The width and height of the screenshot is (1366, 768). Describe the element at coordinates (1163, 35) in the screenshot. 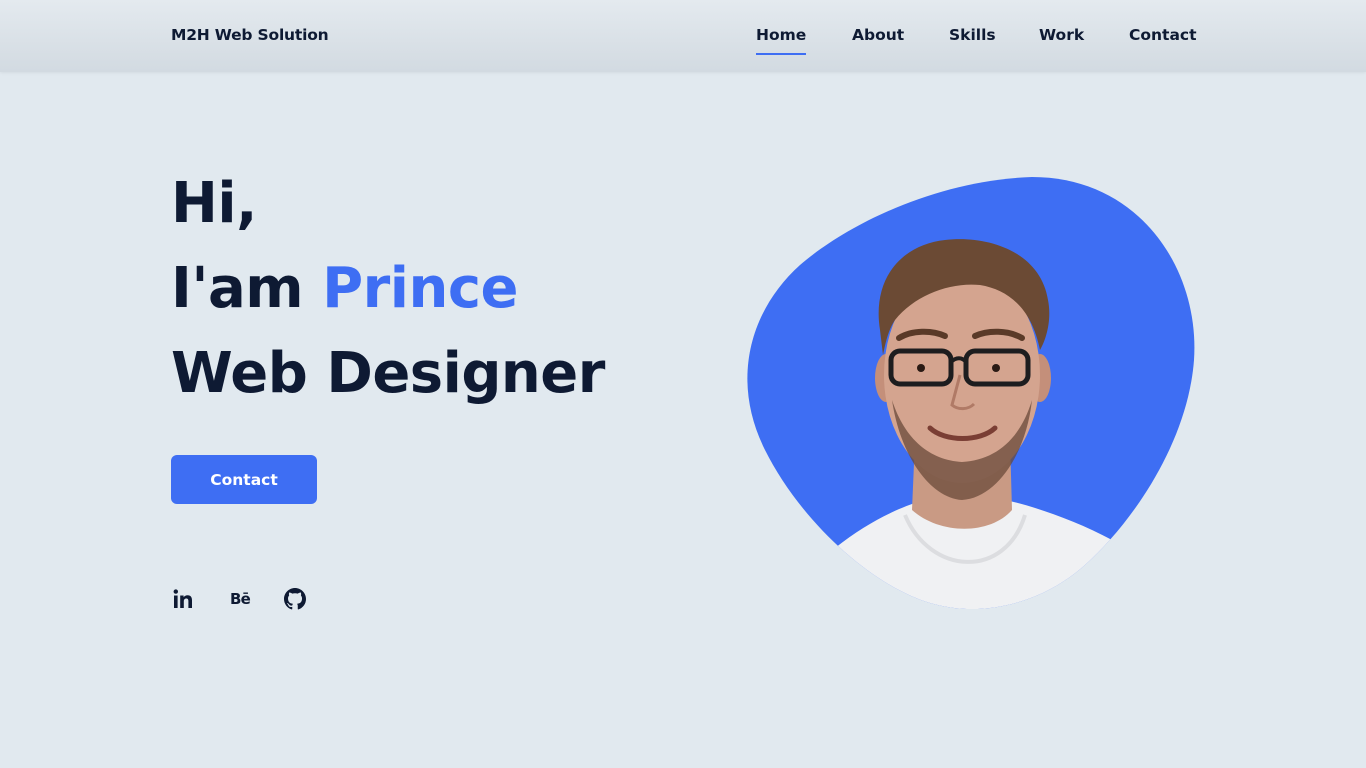

I see `nav-contact: Contact` at that location.